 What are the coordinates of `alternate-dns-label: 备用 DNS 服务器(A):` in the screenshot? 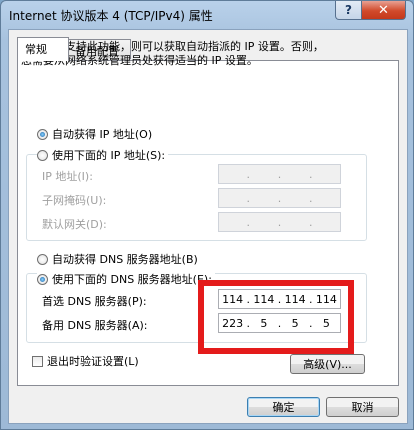 It's located at (95, 325).